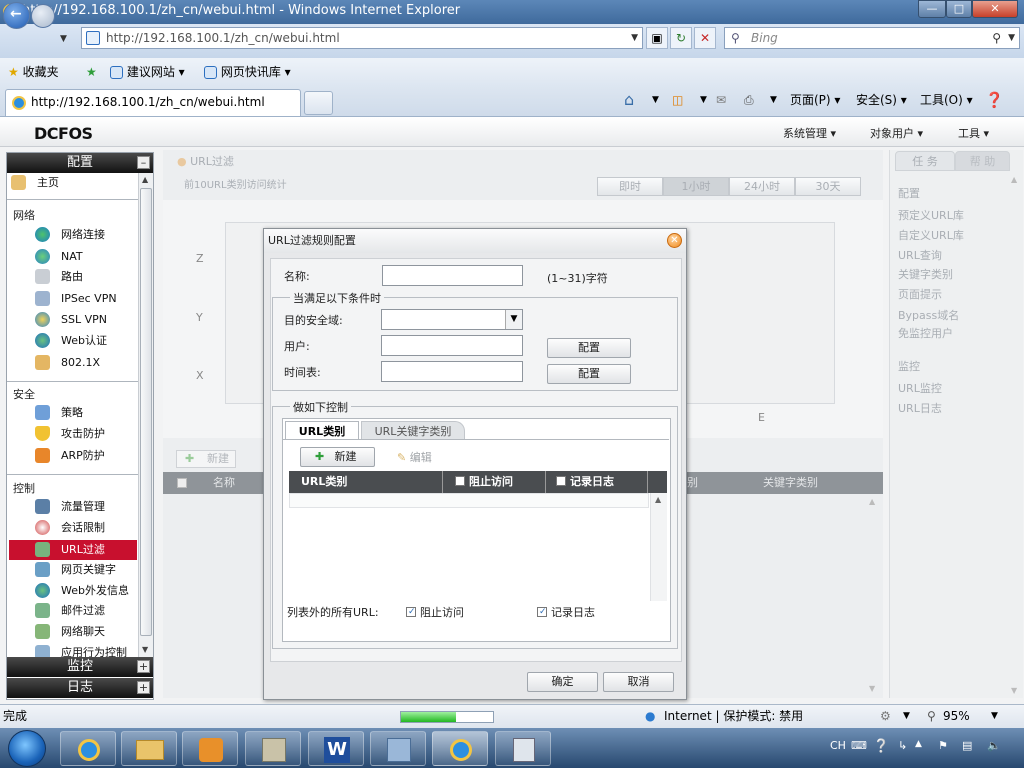 Image resolution: width=1024 pixels, height=768 pixels. I want to click on zone-dropdown-icon: ▼, so click(906, 716).